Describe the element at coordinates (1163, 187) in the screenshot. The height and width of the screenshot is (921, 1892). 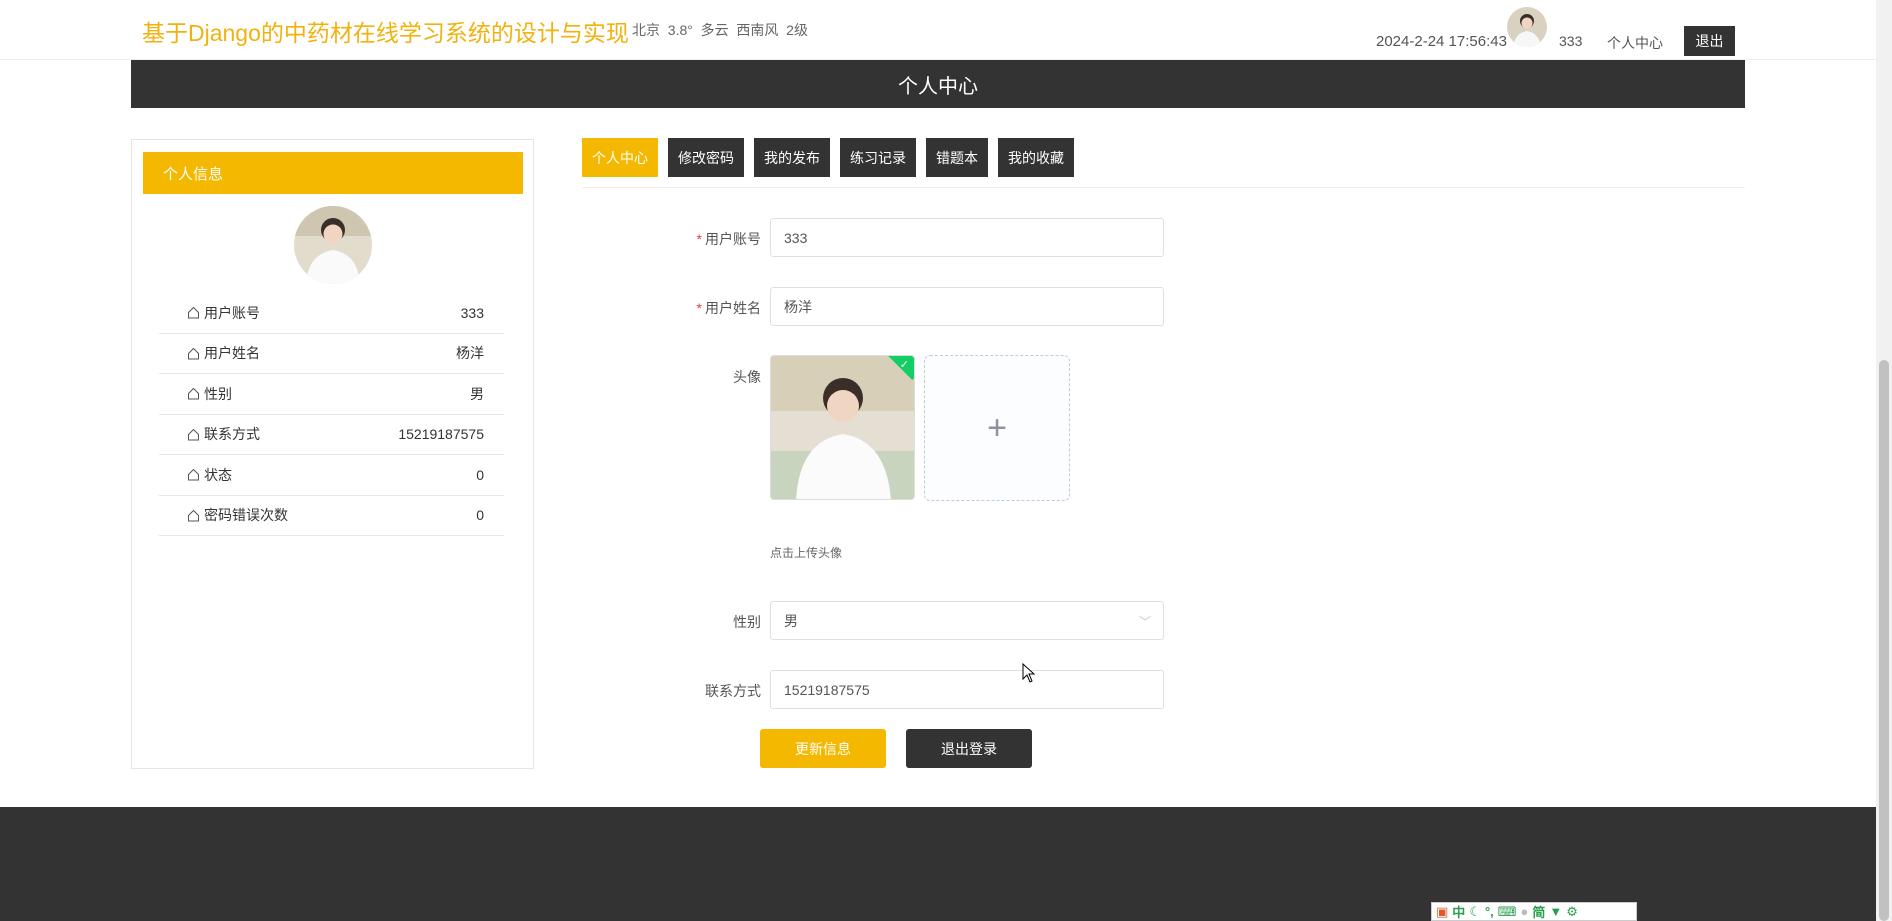
I see `divider` at that location.